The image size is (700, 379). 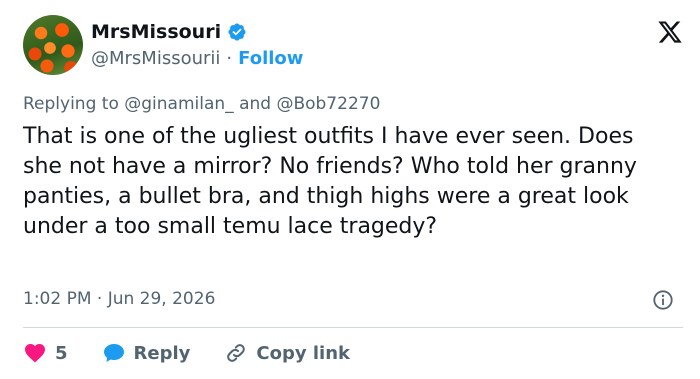 What do you see at coordinates (663, 300) in the screenshot?
I see `info-icon` at bounding box center [663, 300].